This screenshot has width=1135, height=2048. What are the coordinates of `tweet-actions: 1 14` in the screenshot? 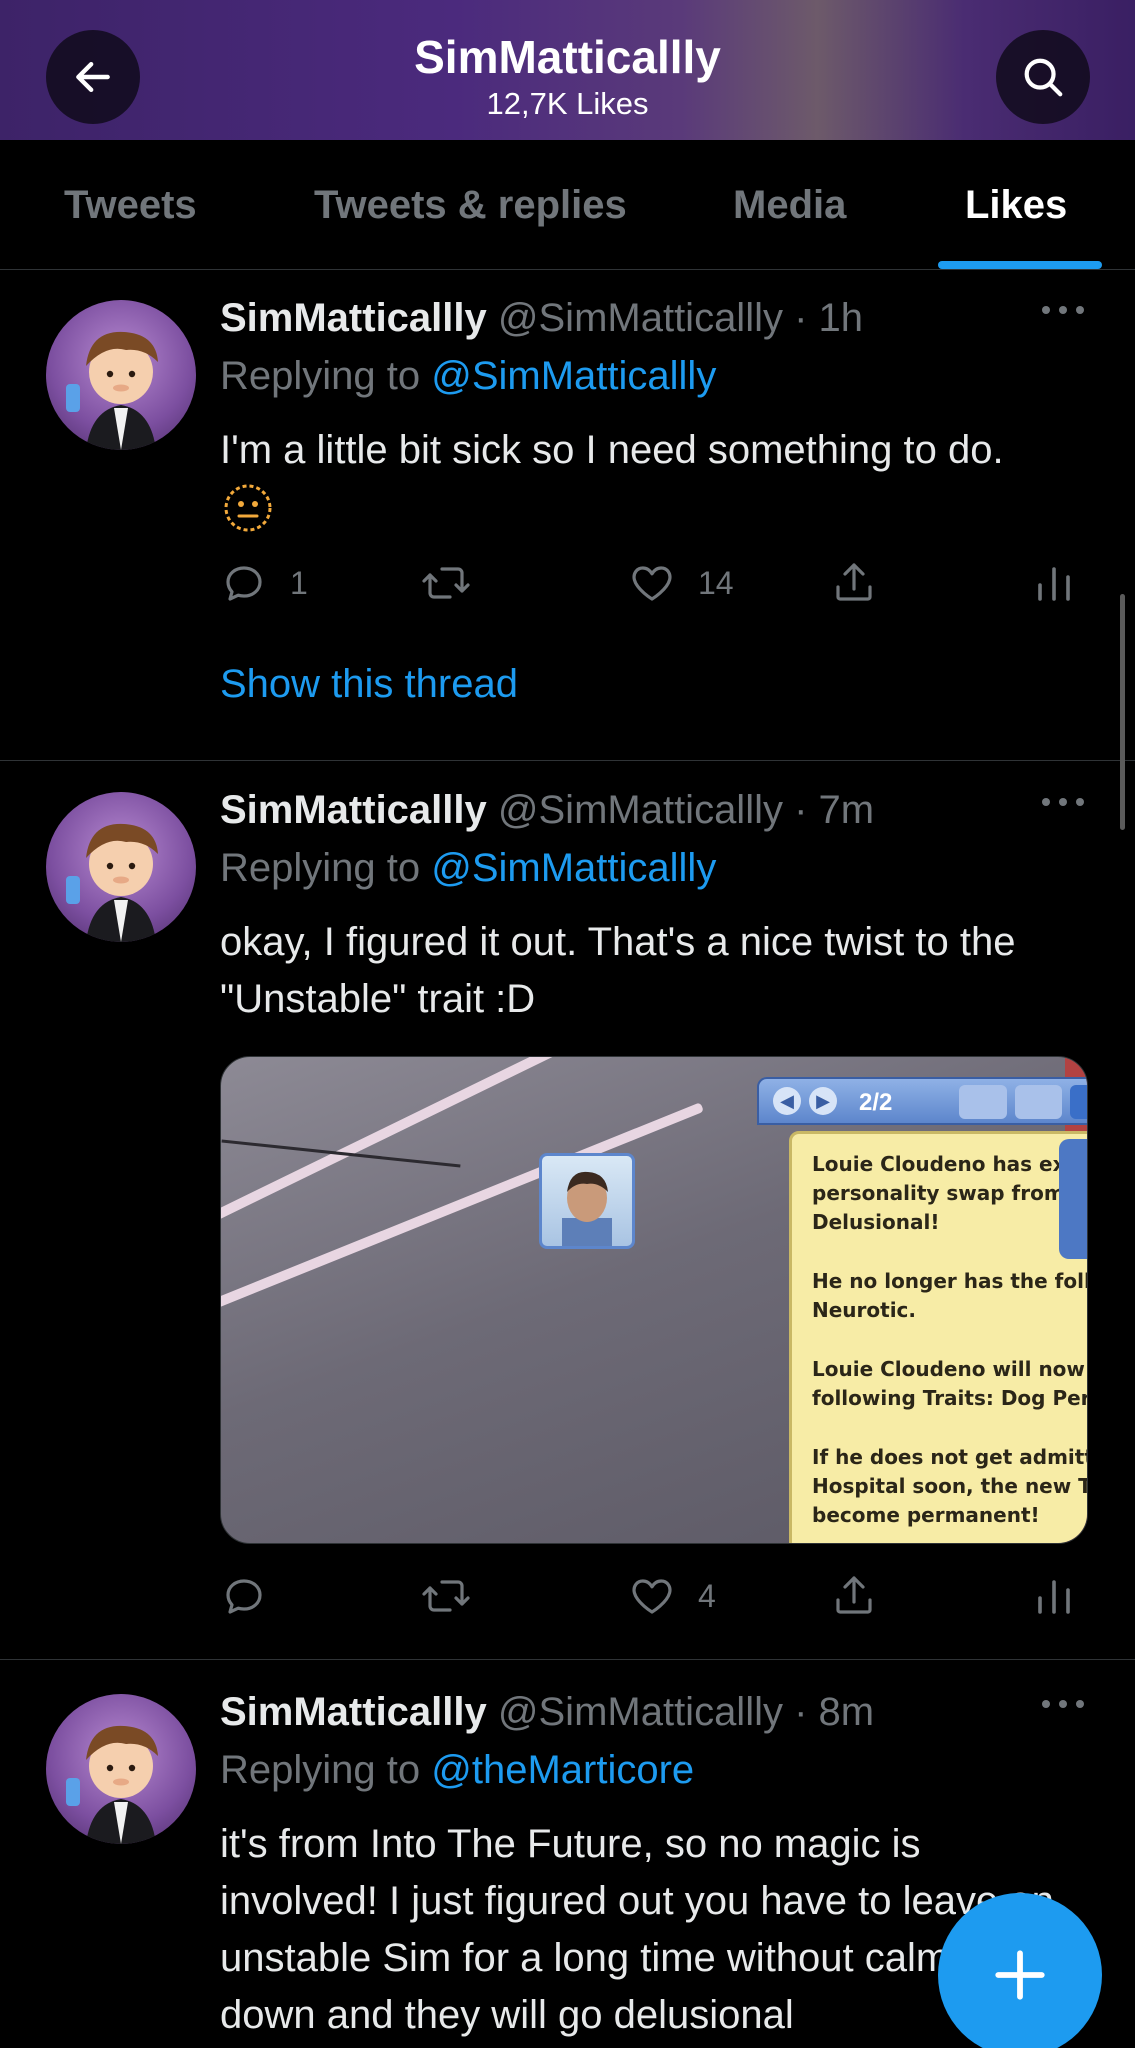 It's located at (660, 583).